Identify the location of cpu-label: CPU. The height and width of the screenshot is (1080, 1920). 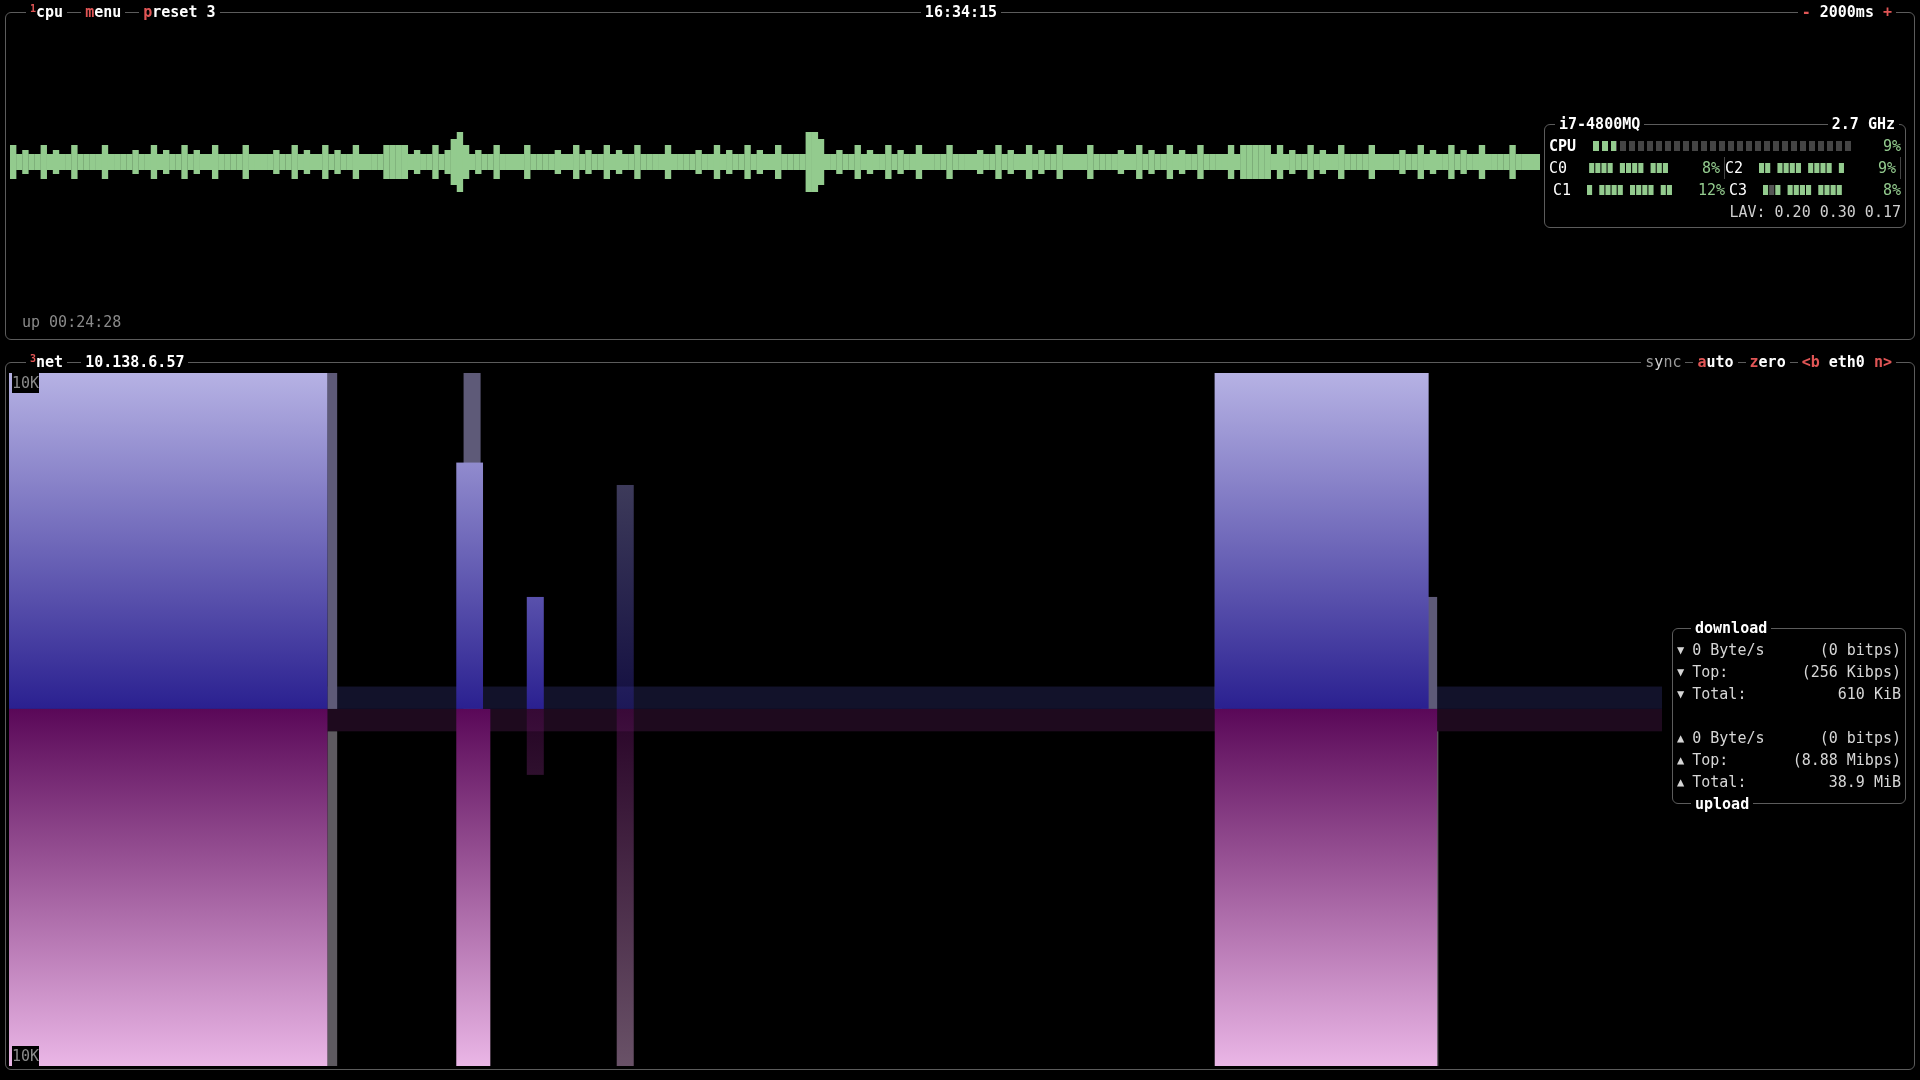
(1563, 146).